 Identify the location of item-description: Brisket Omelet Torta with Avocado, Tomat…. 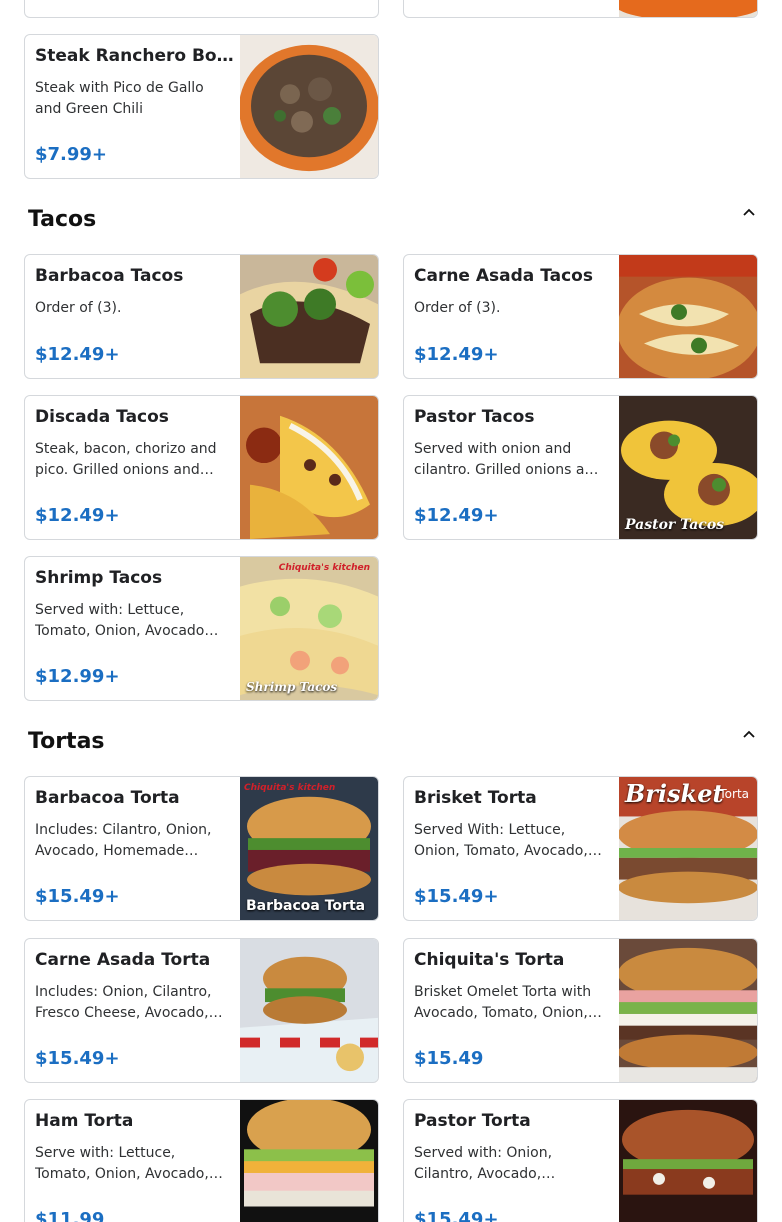
(503, 1002).